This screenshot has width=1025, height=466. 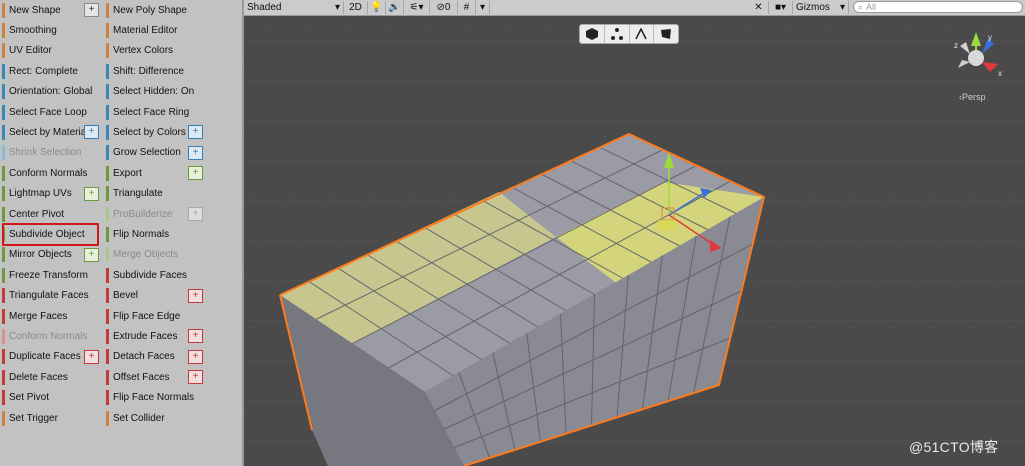 I want to click on tool-button: Select by Colors, so click(x=146, y=132).